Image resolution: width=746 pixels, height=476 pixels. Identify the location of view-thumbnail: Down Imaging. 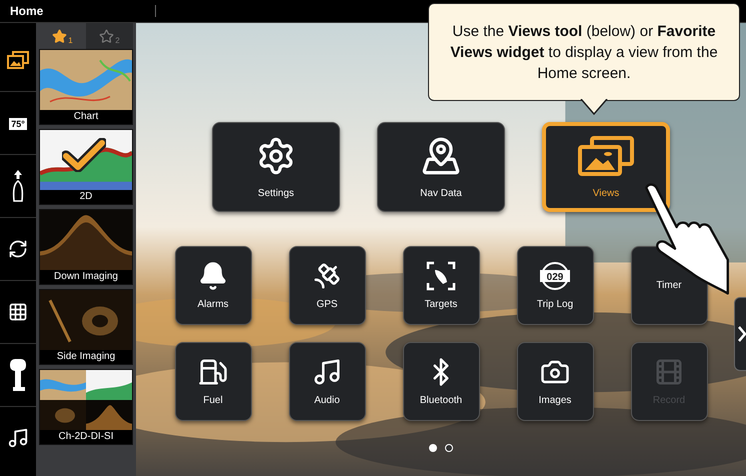
(86, 247).